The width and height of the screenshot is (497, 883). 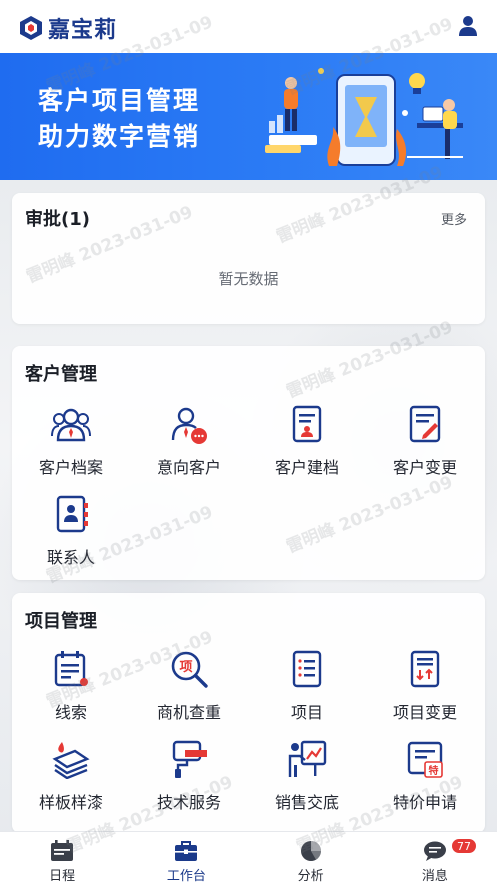 What do you see at coordinates (307, 669) in the screenshot?
I see `list-doc-icon` at bounding box center [307, 669].